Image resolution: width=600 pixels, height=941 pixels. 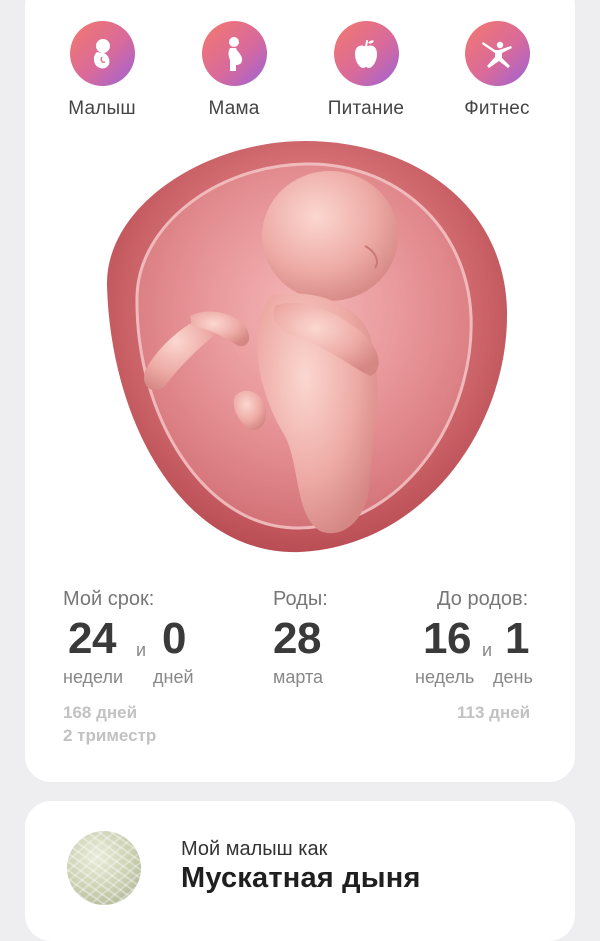 I want to click on category-label: Мама, so click(x=234, y=108).